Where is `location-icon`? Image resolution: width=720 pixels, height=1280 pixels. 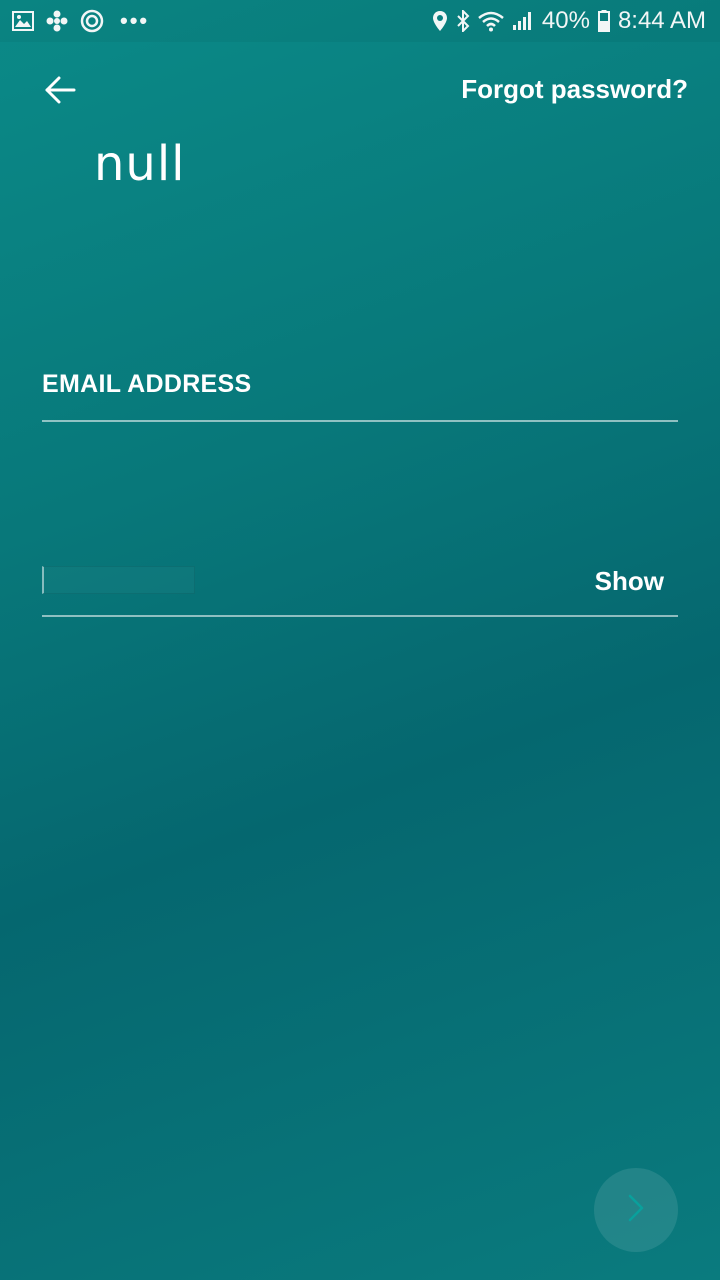
location-icon is located at coordinates (440, 21).